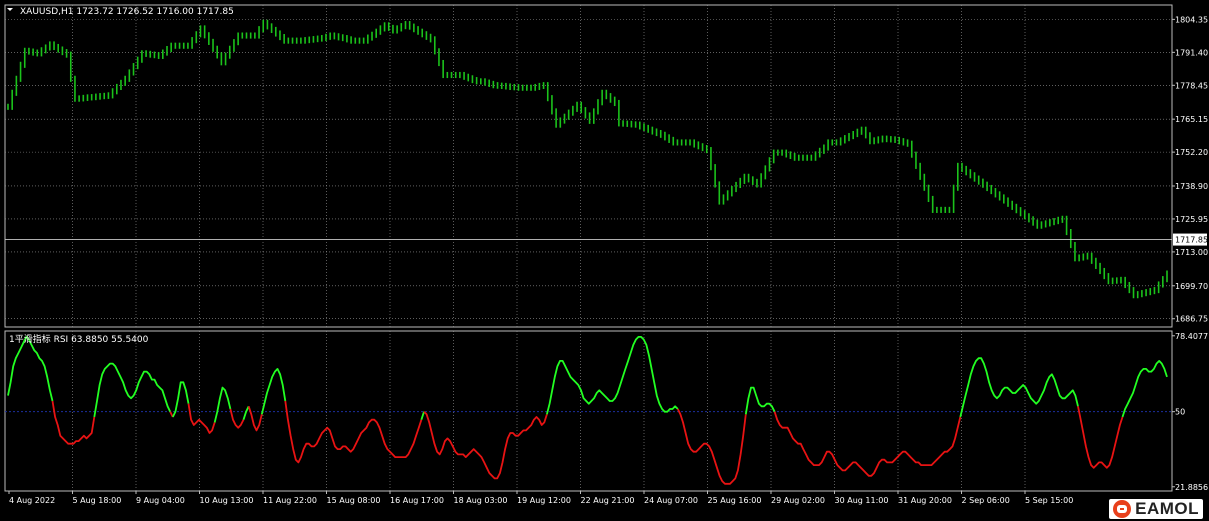 The image size is (1209, 521). What do you see at coordinates (97, 500) in the screenshot?
I see `x-tick-label: 5 Aug 18:00` at bounding box center [97, 500].